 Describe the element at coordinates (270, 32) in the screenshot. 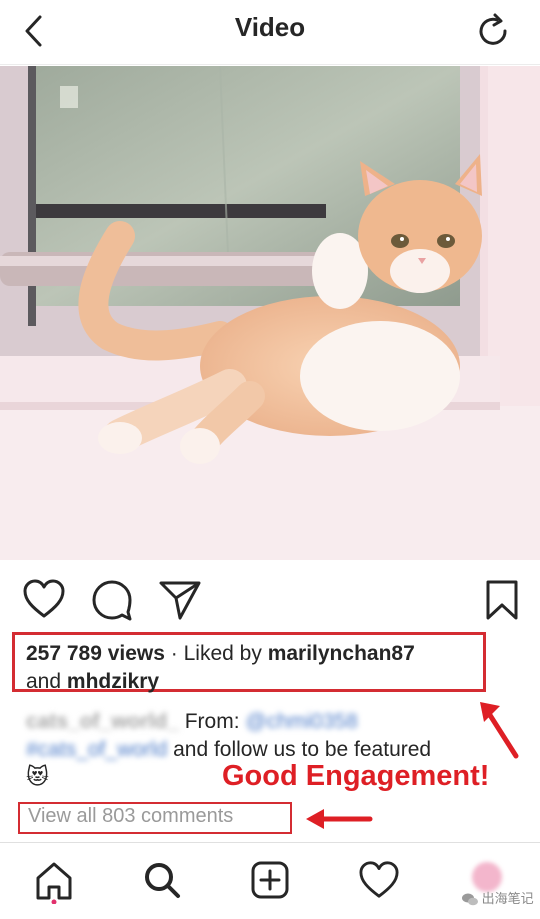

I see `top-bar` at that location.